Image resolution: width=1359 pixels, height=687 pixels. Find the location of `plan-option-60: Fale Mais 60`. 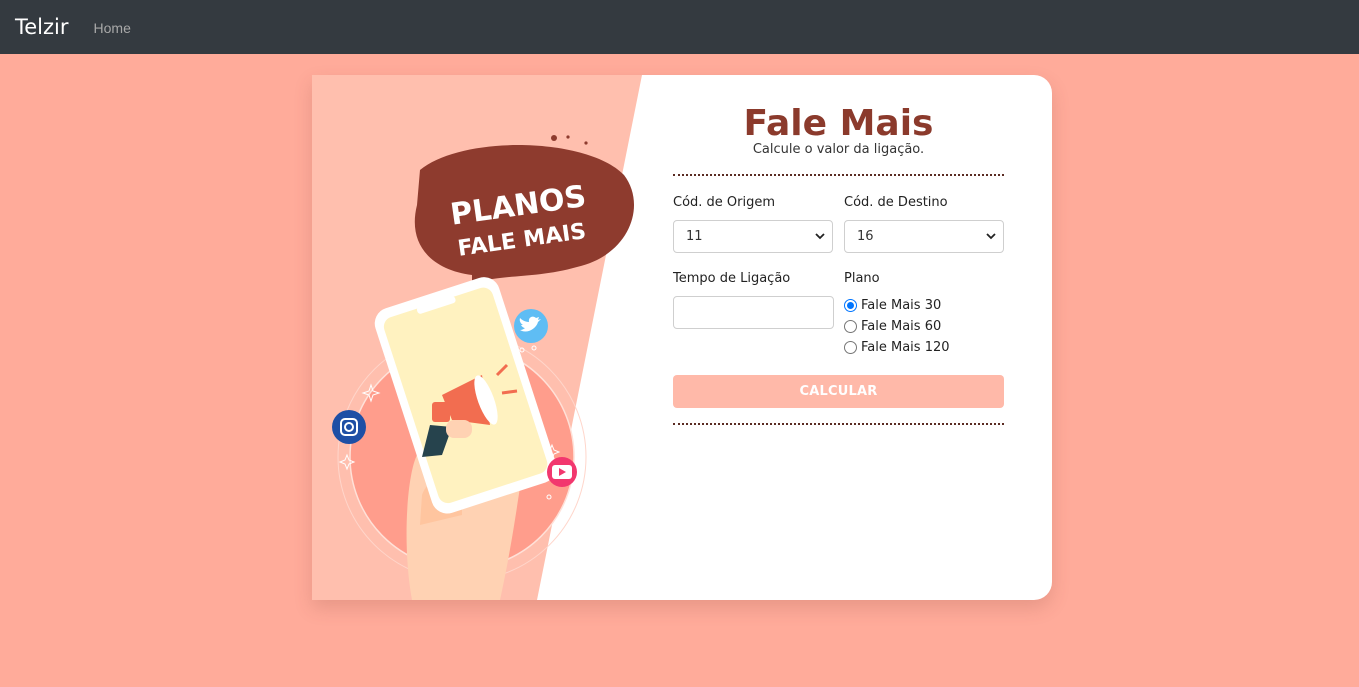

plan-option-60: Fale Mais 60 is located at coordinates (892, 326).